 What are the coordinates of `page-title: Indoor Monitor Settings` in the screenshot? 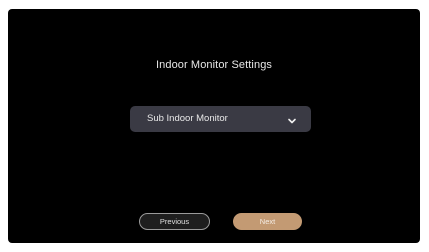 It's located at (214, 65).